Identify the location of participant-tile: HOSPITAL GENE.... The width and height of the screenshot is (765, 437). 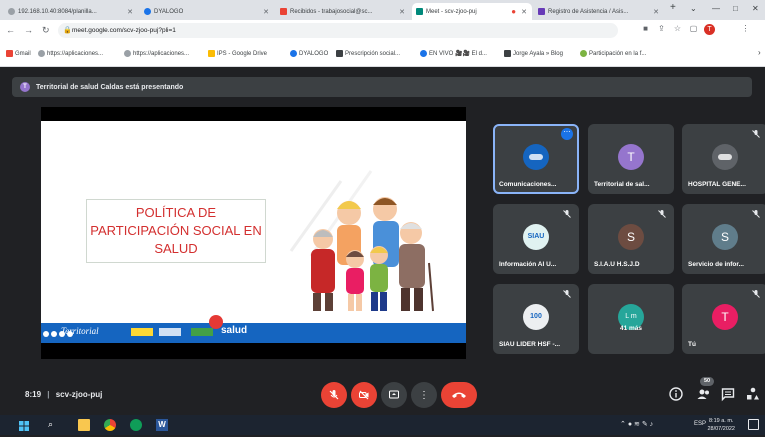
(723, 159).